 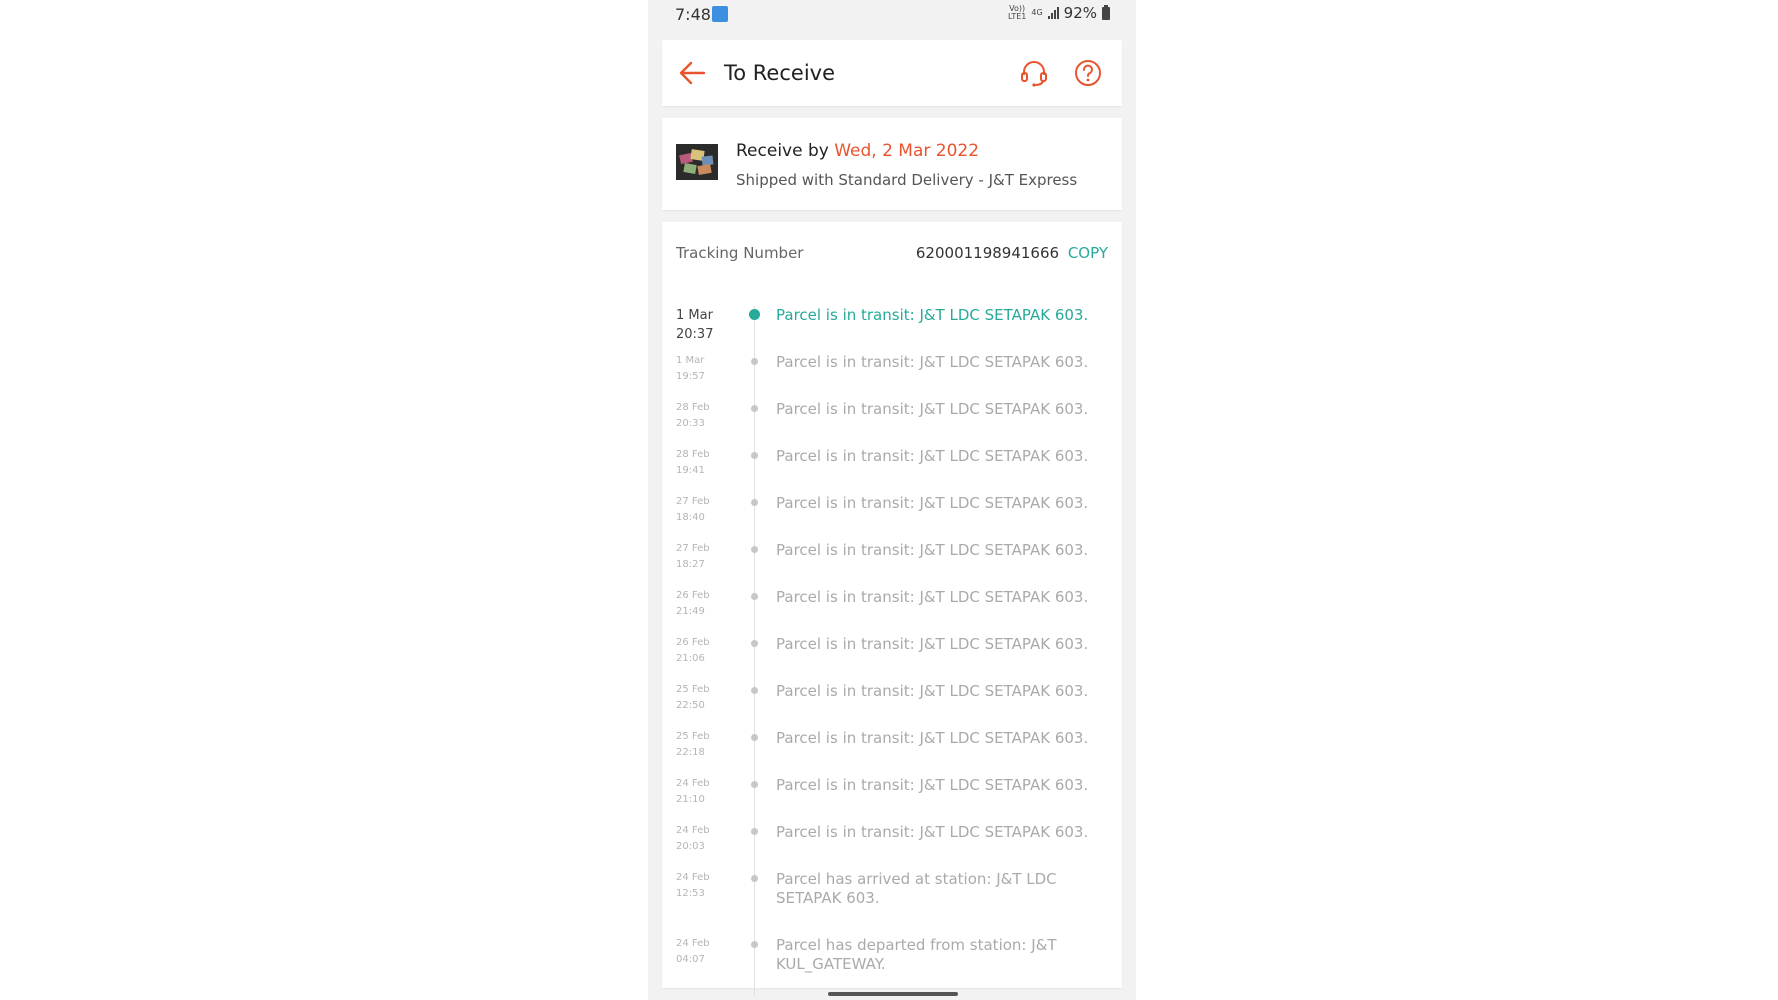 I want to click on event-time: 21:10, so click(x=690, y=799).